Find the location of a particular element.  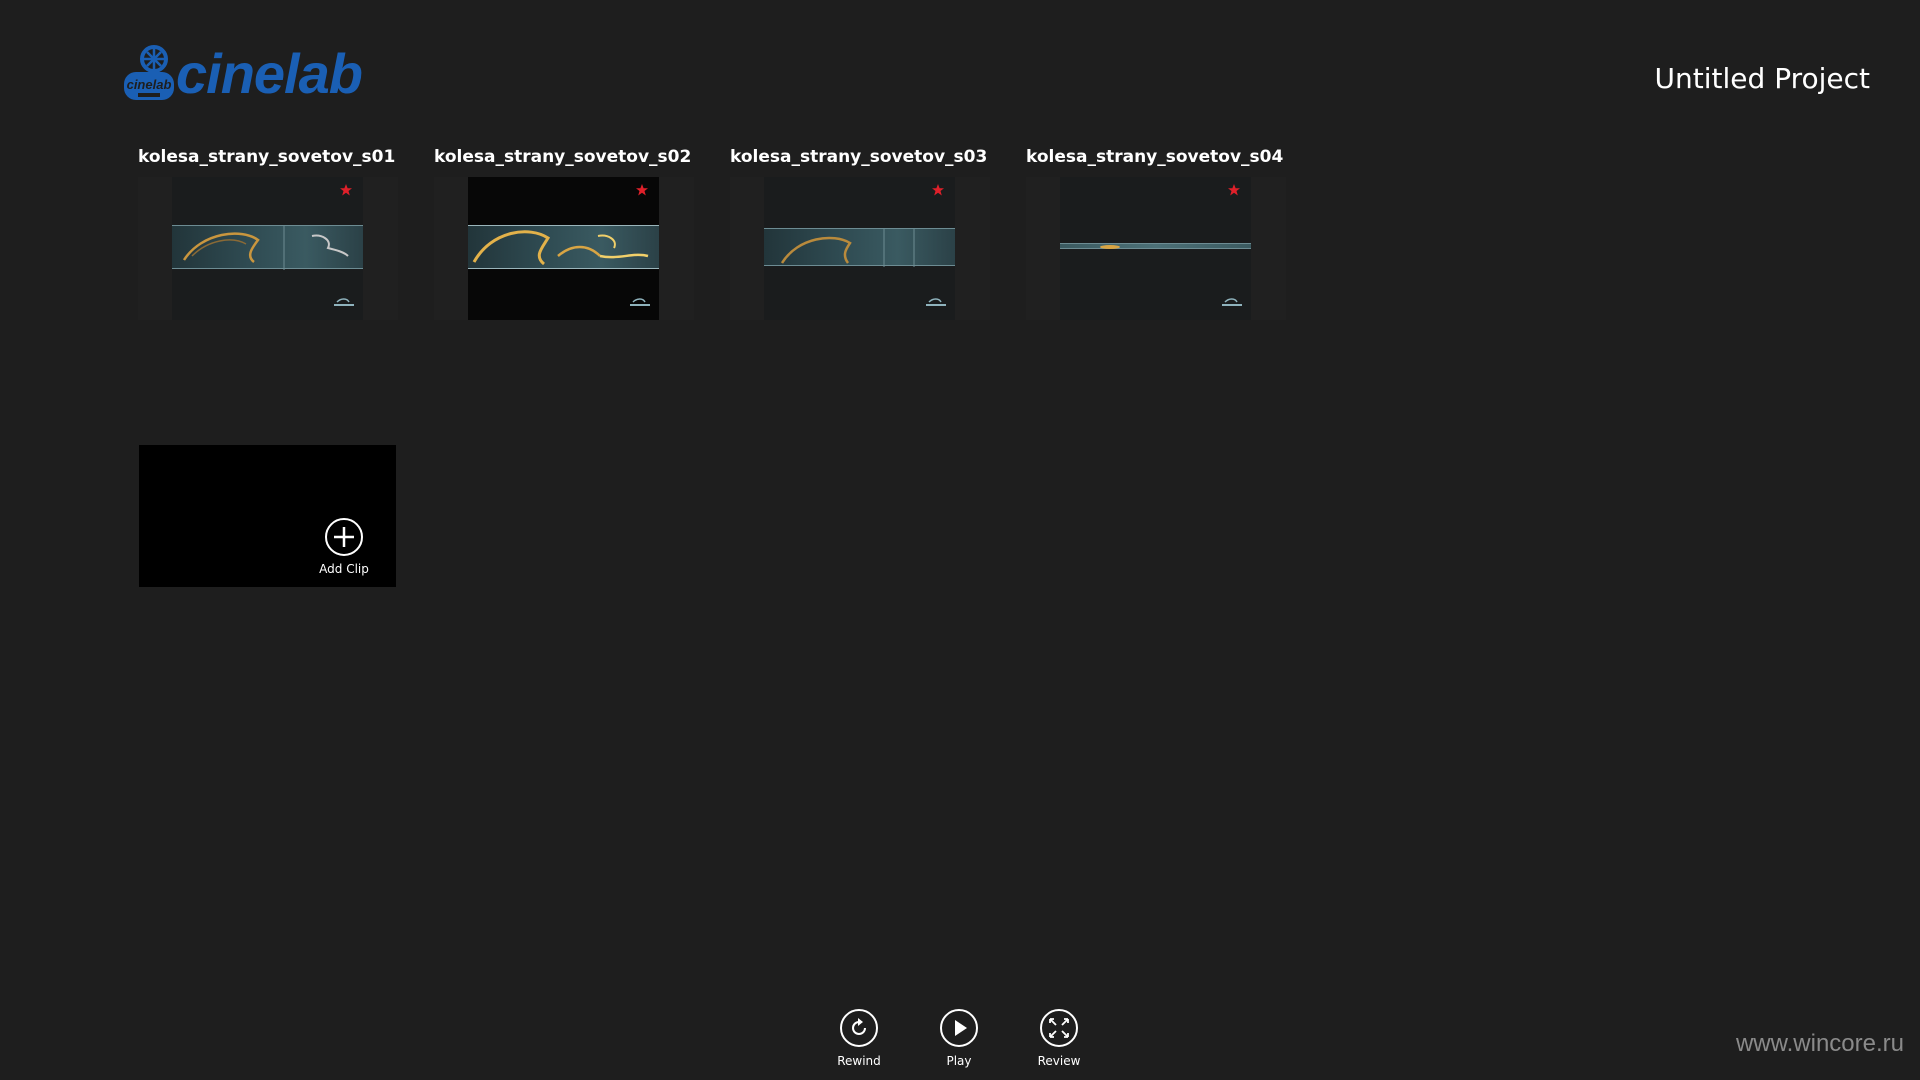

film-reel-icon: cinelab is located at coordinates (149, 72).